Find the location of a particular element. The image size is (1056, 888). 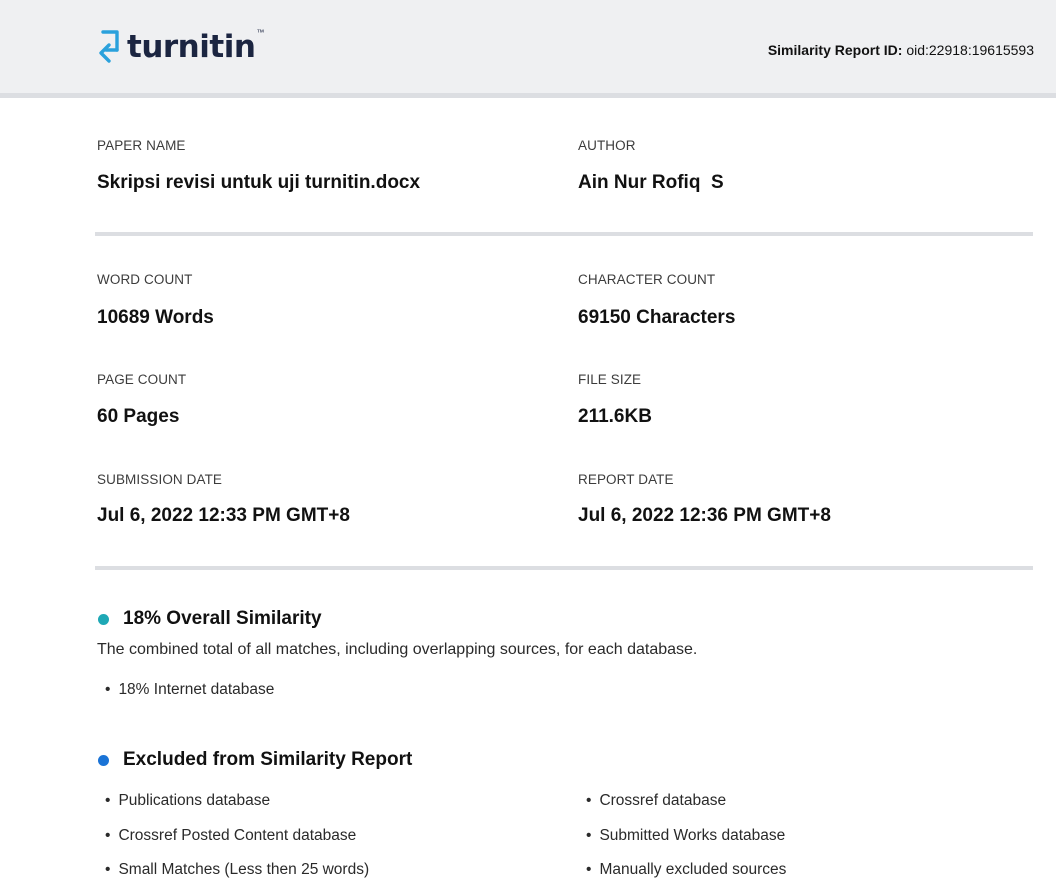

file-size-value: 211.6KB is located at coordinates (615, 416).